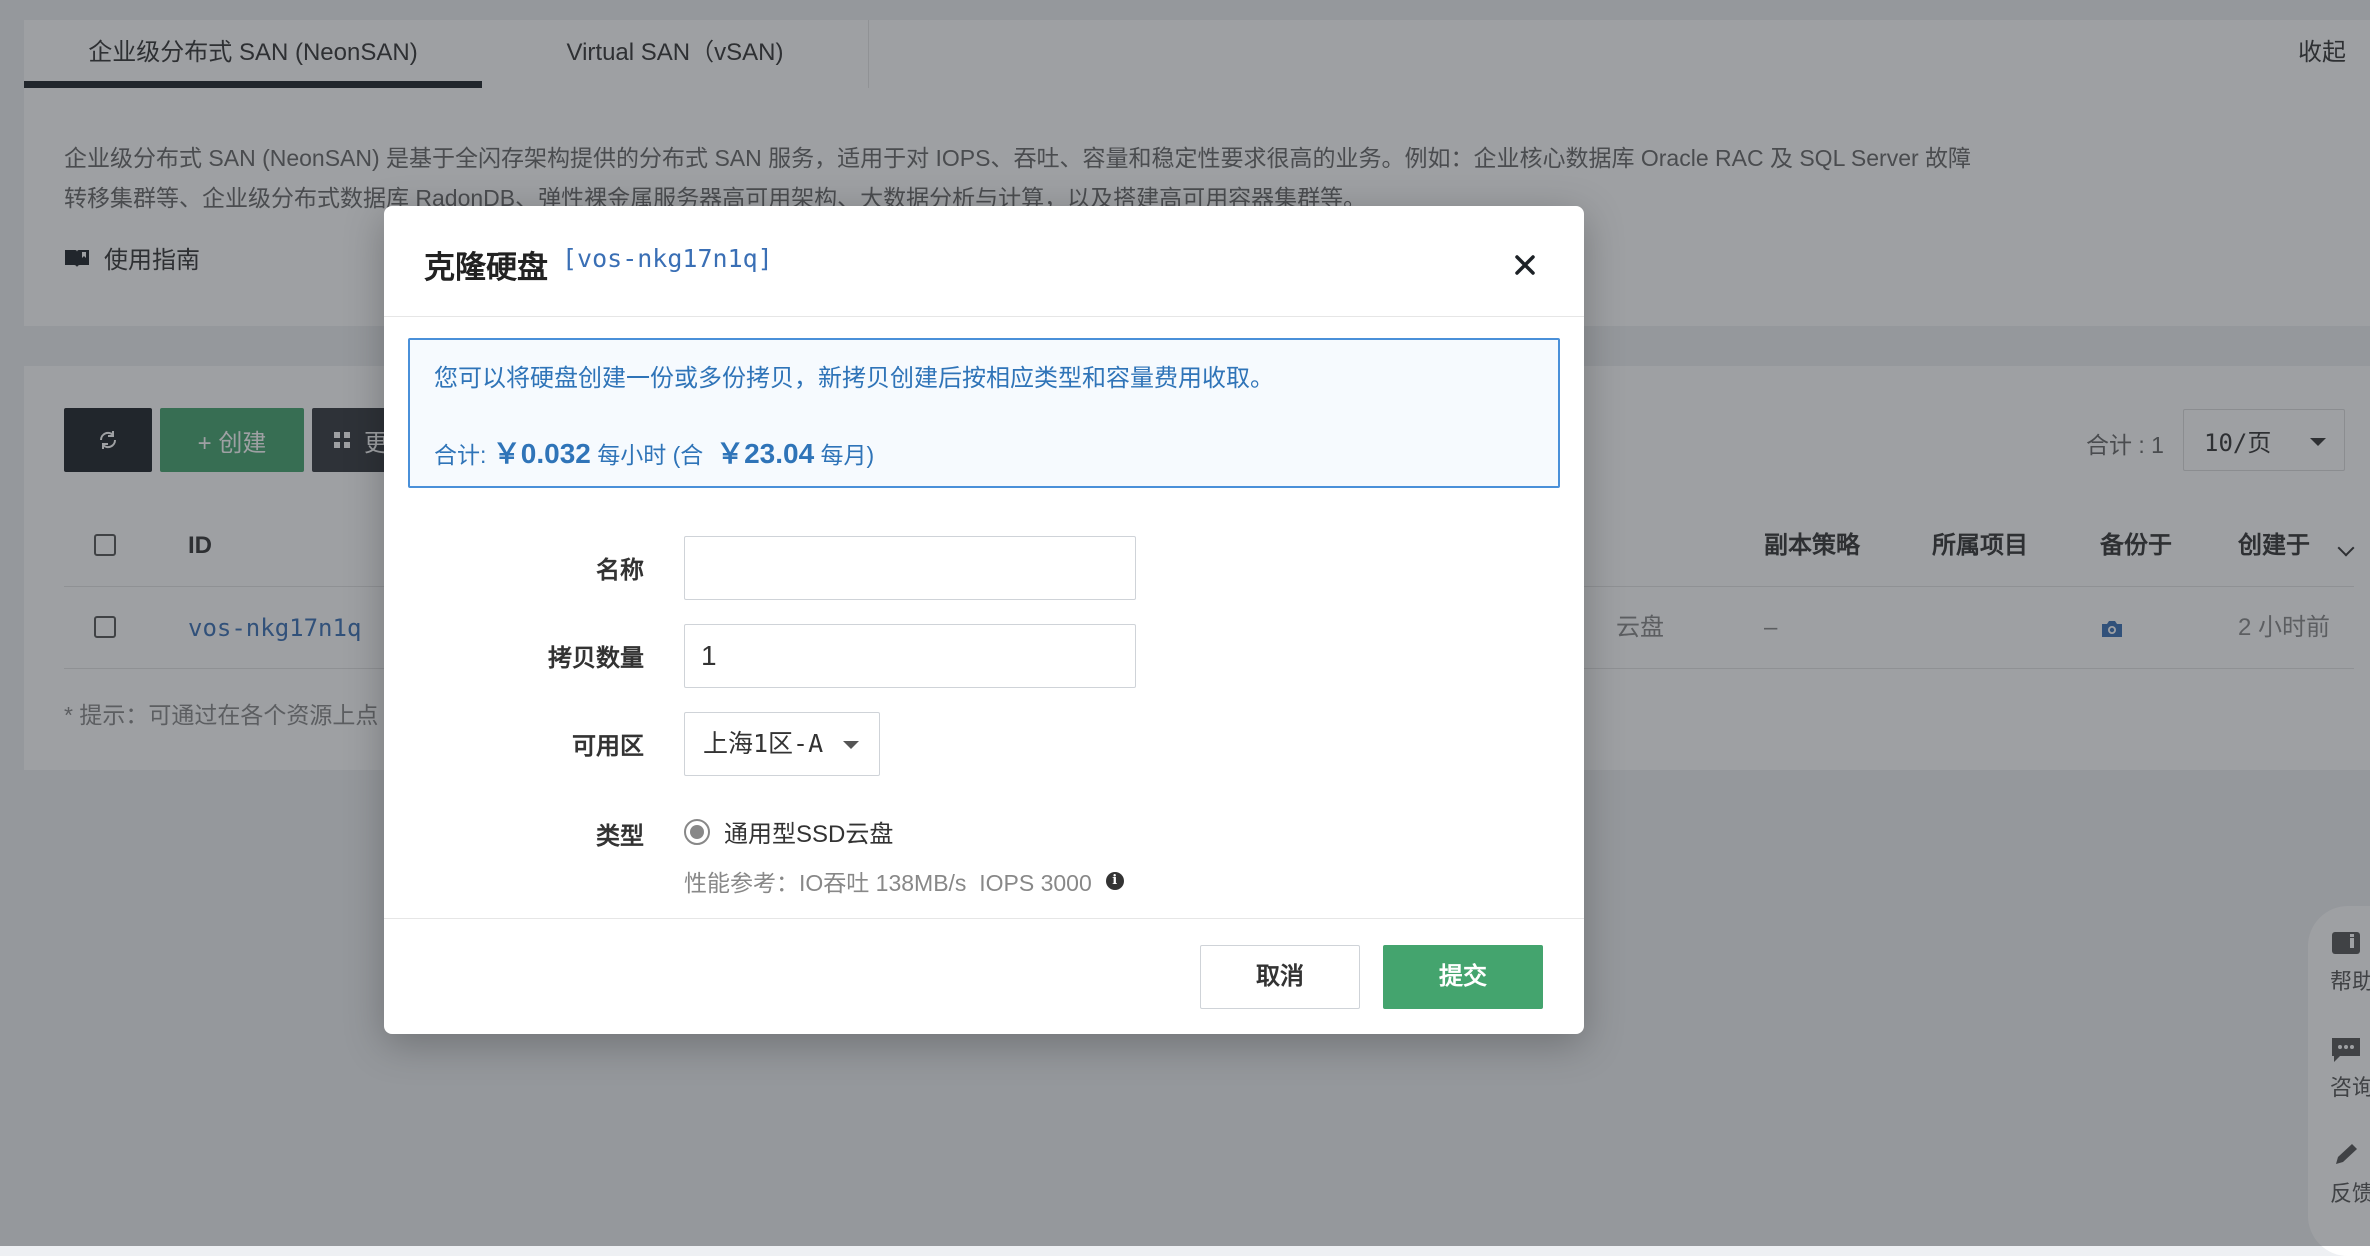 The width and height of the screenshot is (2370, 1256). Describe the element at coordinates (608, 746) in the screenshot. I see `zone-label: 可用区` at that location.